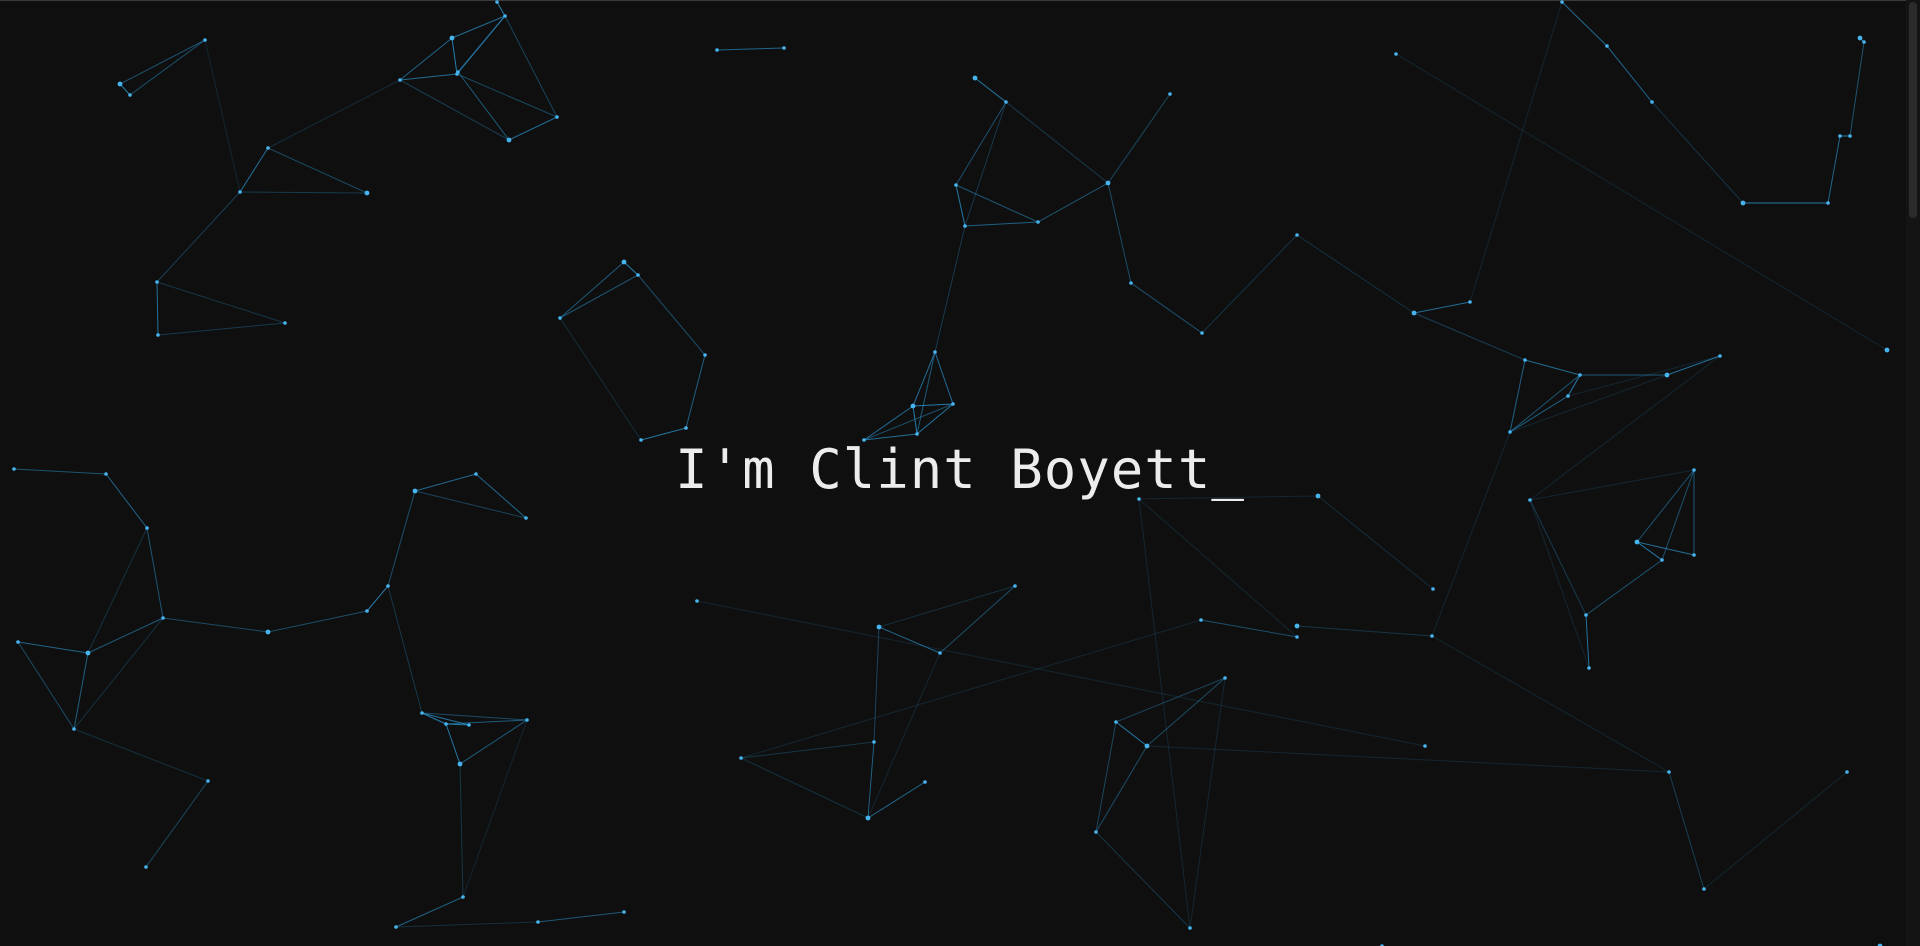 The width and height of the screenshot is (1920, 946). I want to click on scrollbar, so click(1913, 473).